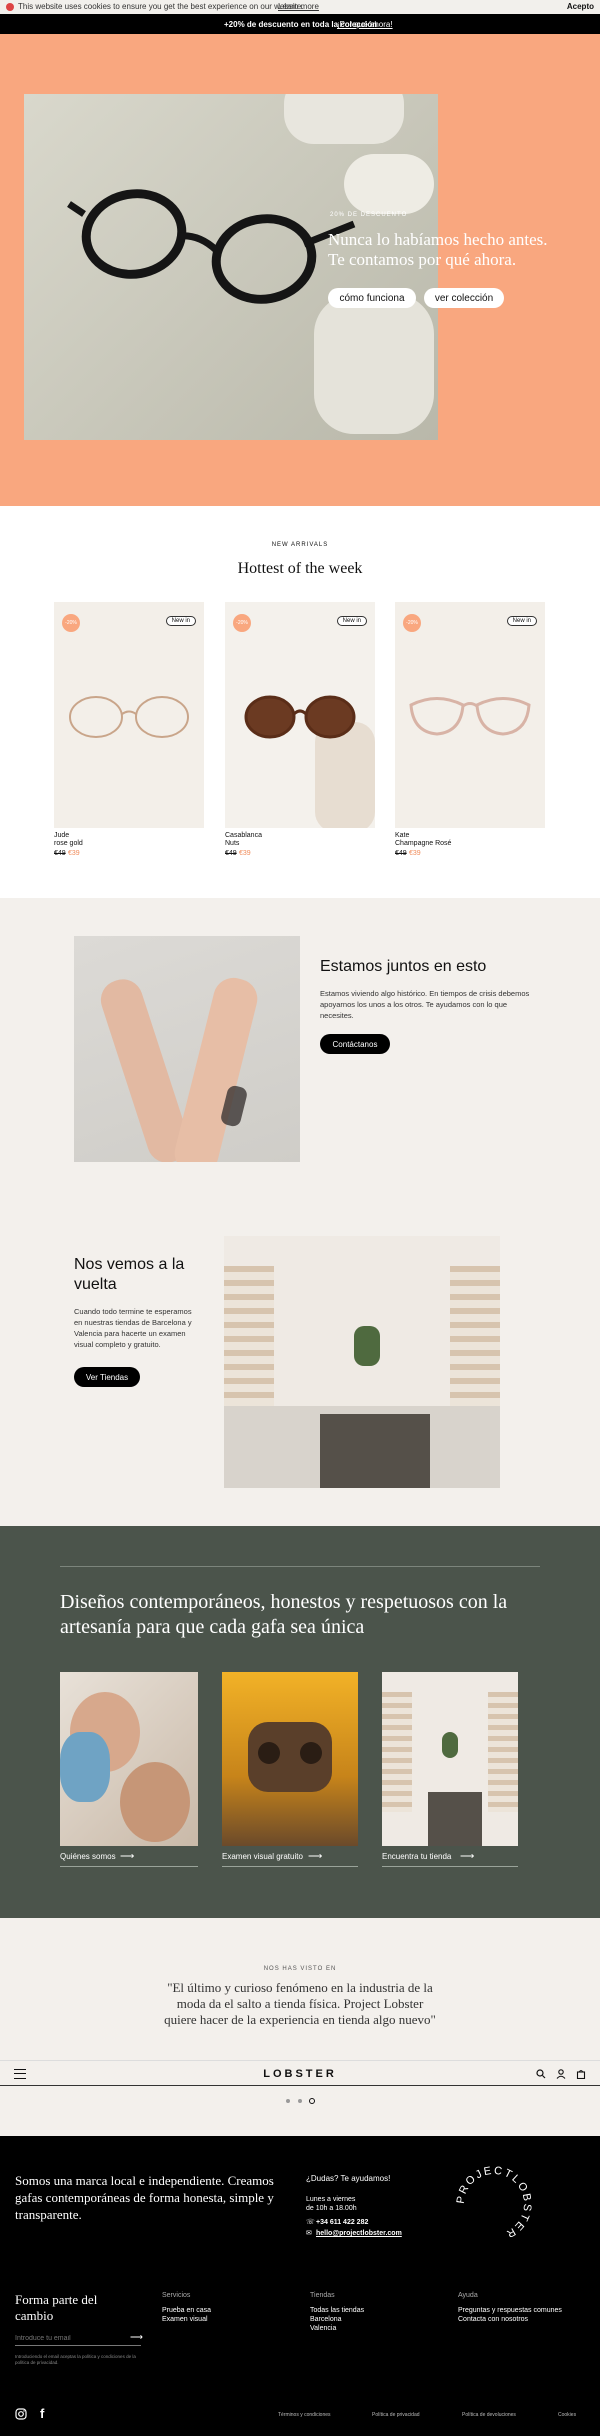 This screenshot has height=2436, width=600. I want to click on nav-bar: LOBSTER, so click(300, 2073).